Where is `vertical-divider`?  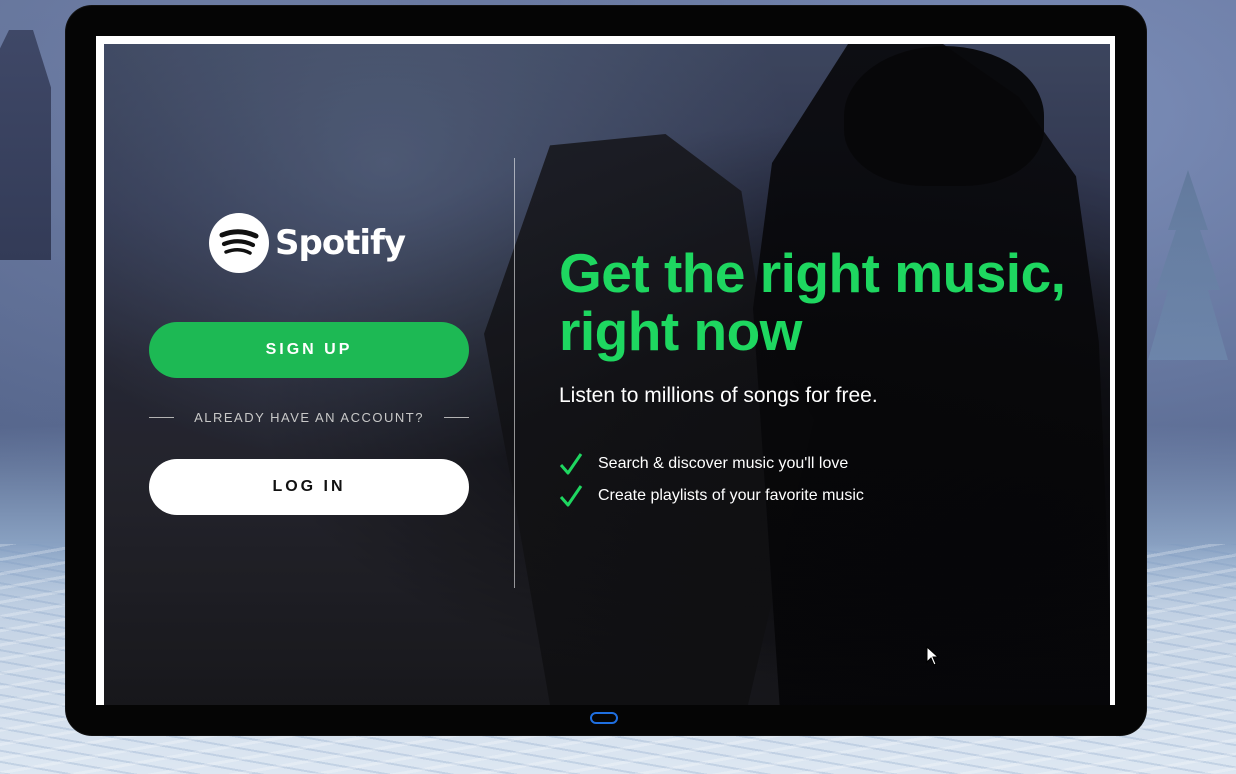 vertical-divider is located at coordinates (514, 373).